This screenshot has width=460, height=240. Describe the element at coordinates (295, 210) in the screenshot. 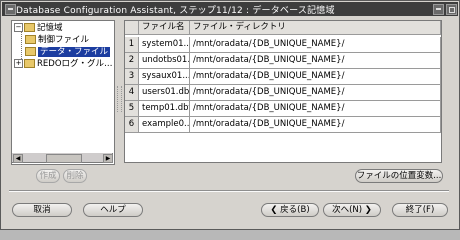

I see `back-button-label: 戻る(B)` at that location.